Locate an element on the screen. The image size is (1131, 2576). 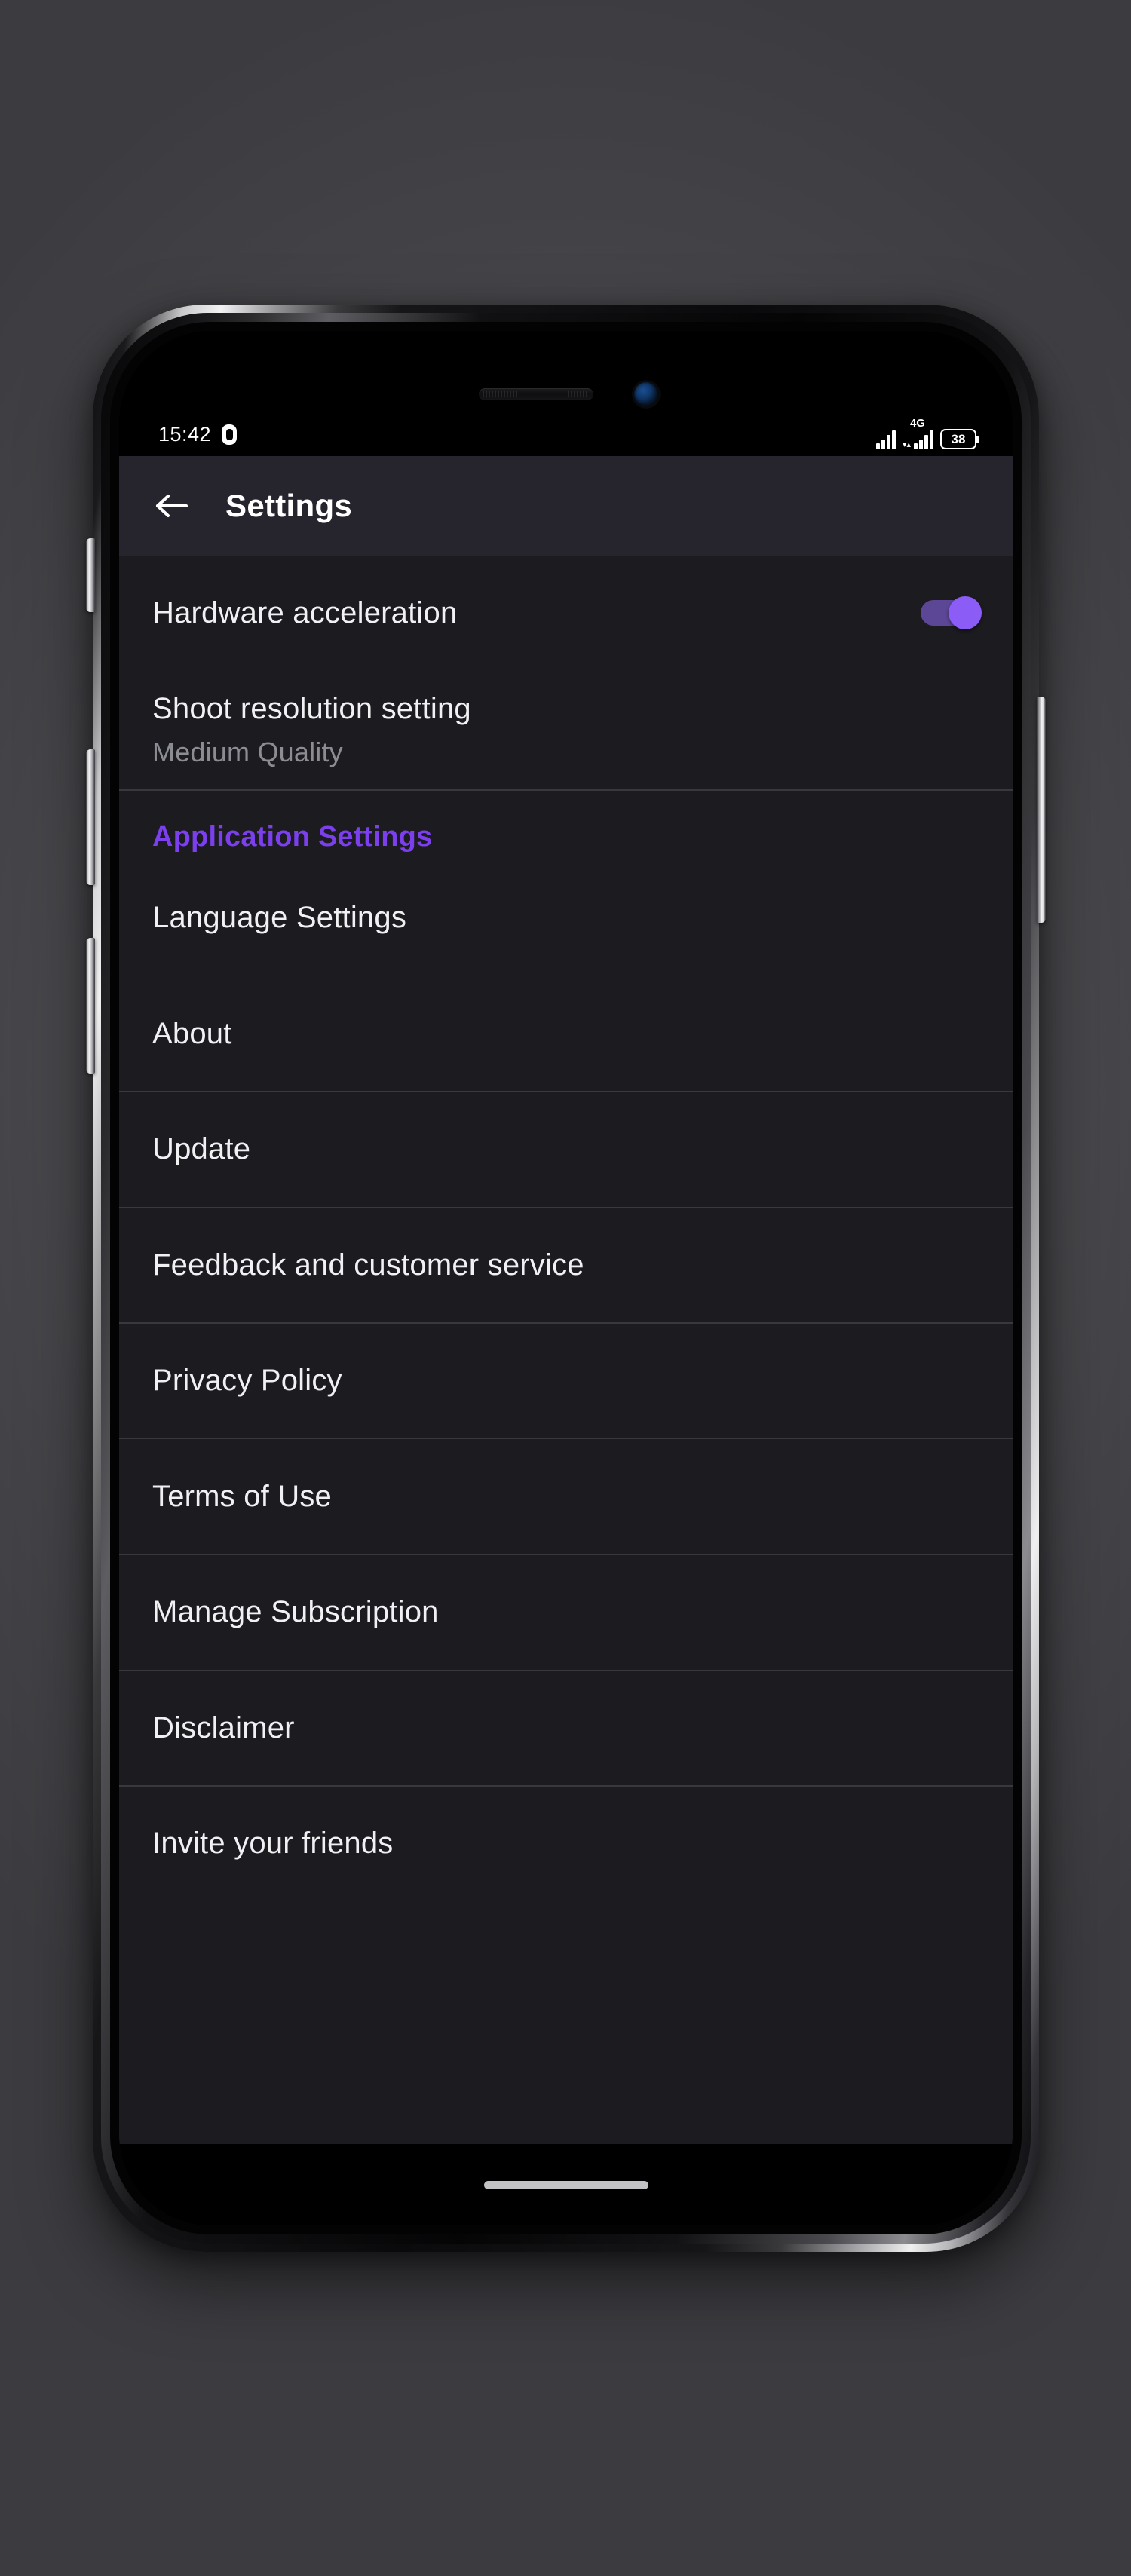
setting-row-shoot-resolution: Shoot resolution setting Medium Quality is located at coordinates (566, 729).